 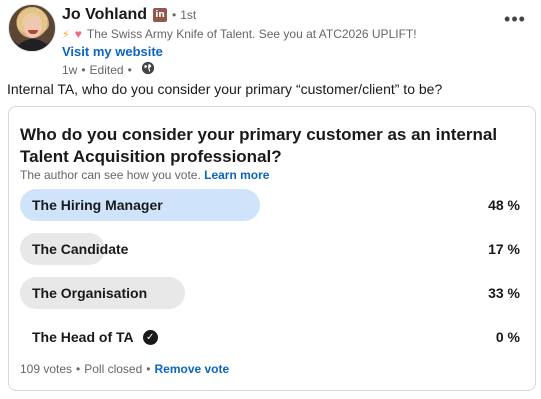 What do you see at coordinates (83, 337) in the screenshot?
I see `option-label-text: The Head of TA` at bounding box center [83, 337].